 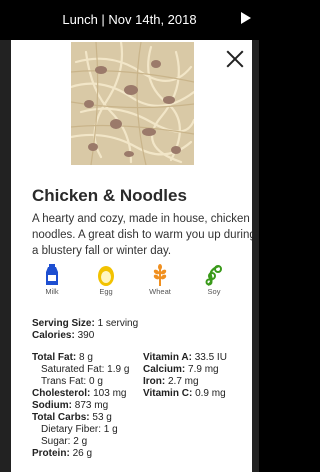 What do you see at coordinates (86, 335) in the screenshot?
I see `calories-value: 390` at bounding box center [86, 335].